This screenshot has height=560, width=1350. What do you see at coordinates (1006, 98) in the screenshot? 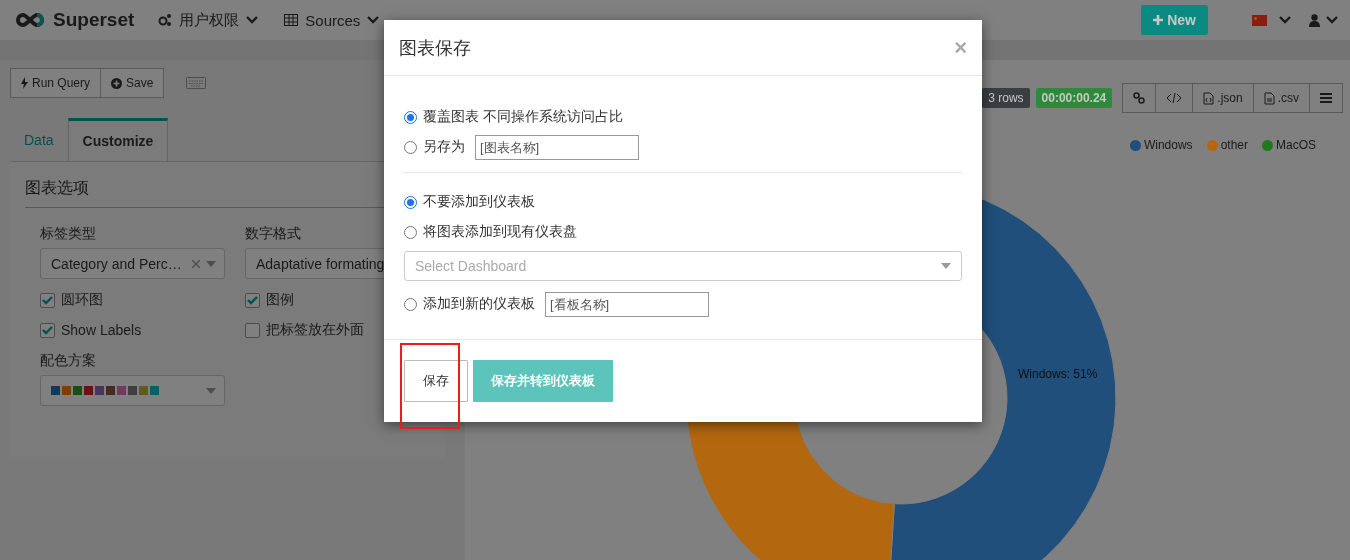
I see `row-count-badge: 3 rows` at bounding box center [1006, 98].